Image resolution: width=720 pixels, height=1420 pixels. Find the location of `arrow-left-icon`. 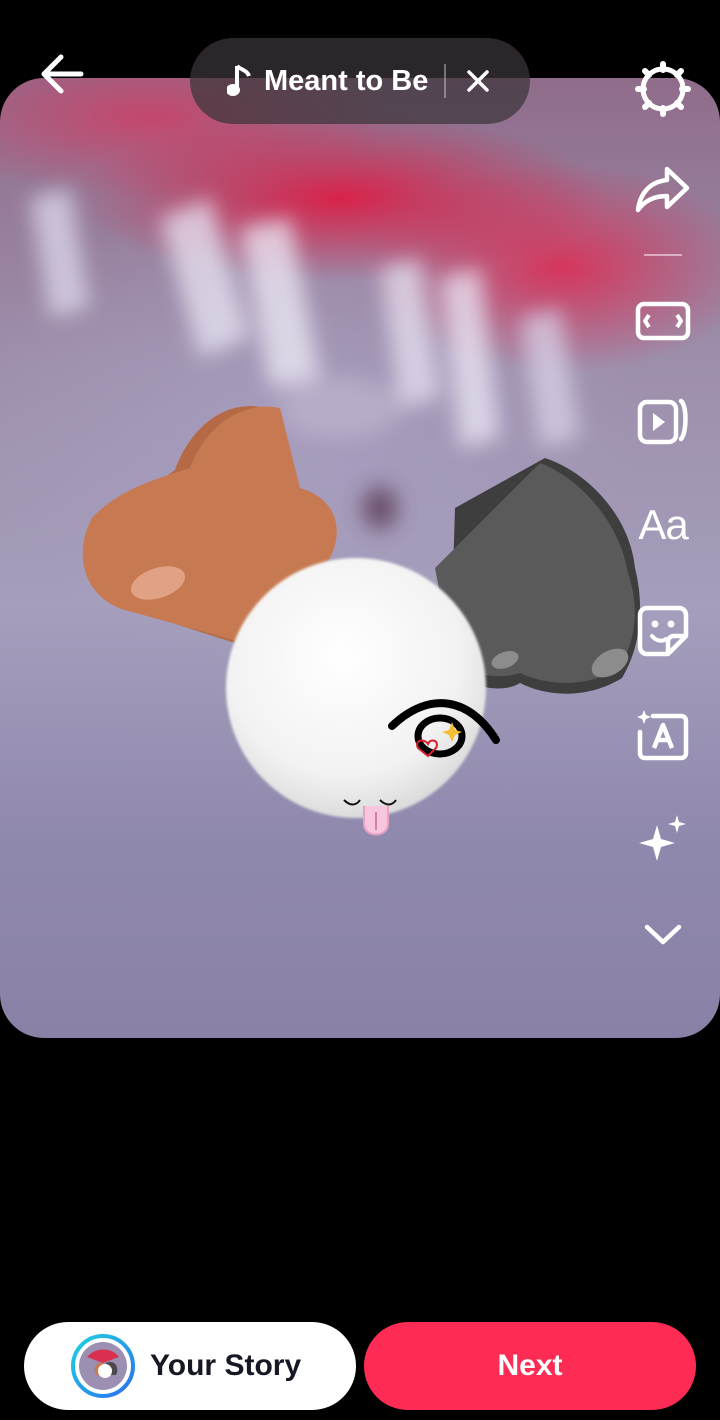

arrow-left-icon is located at coordinates (62, 74).